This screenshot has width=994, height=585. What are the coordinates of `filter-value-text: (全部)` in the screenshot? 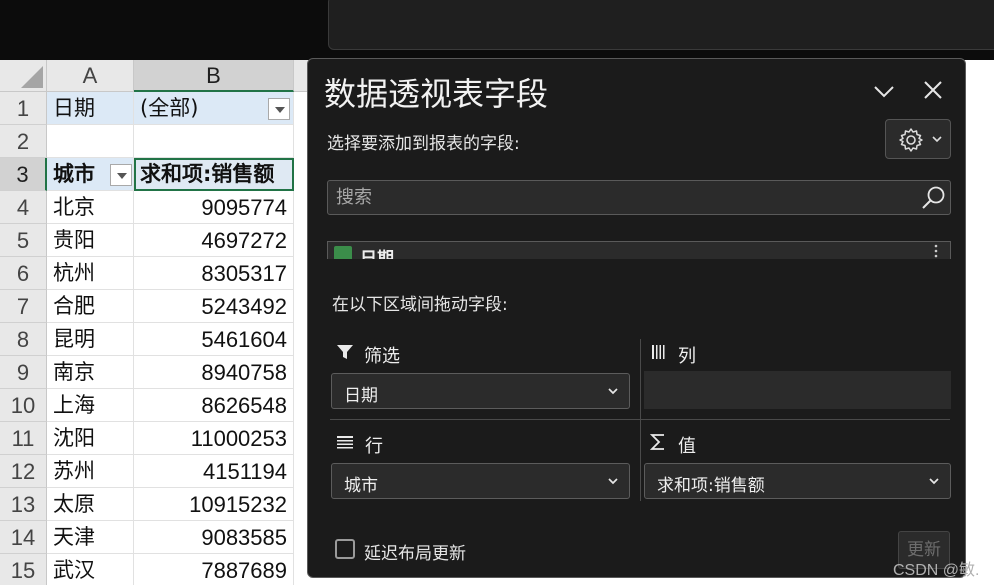 It's located at (169, 108).